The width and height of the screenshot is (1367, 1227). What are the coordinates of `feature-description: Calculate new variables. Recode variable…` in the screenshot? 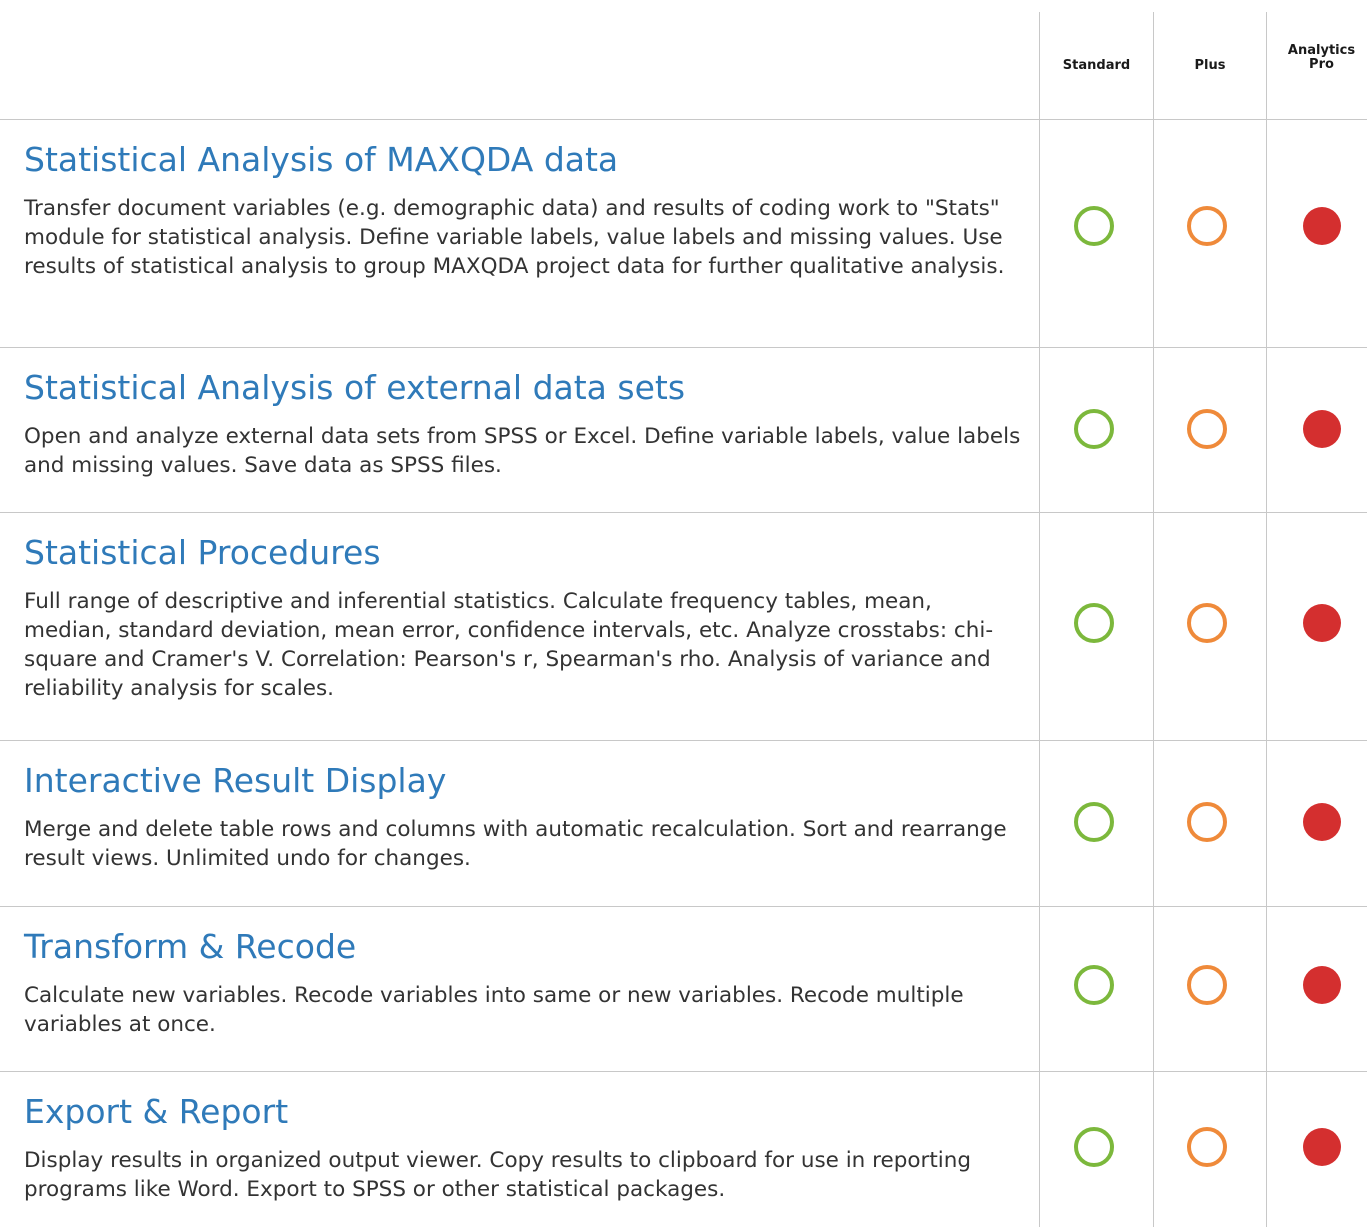 It's located at (494, 1010).